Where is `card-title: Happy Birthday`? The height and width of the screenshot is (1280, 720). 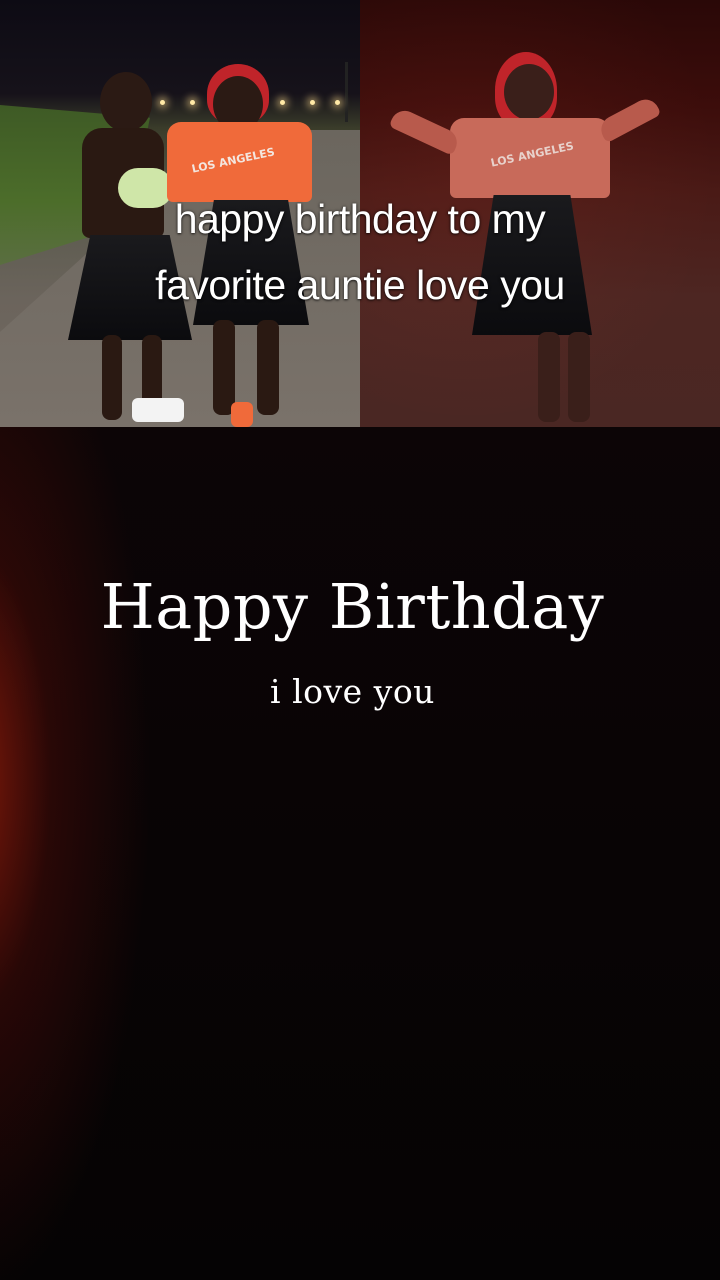
card-title: Happy Birthday is located at coordinates (352, 606).